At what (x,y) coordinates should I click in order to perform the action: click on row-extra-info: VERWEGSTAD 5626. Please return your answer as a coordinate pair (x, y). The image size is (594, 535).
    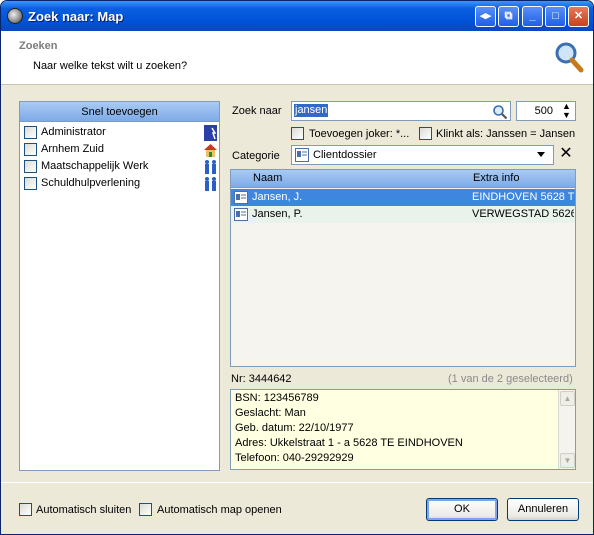
    Looking at the image, I should click on (523, 214).